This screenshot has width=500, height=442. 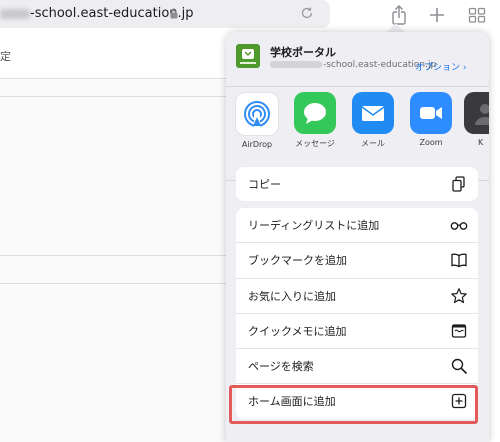 What do you see at coordinates (431, 142) in the screenshot?
I see `share-app-label: Zoom` at bounding box center [431, 142].